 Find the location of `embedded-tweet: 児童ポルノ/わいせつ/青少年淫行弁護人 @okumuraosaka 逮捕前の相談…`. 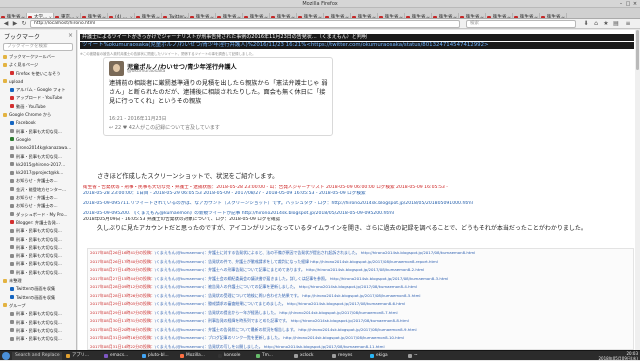

embedded-tweet: 児童ポルノ/わいせつ/青少年淫行弁護人 @okumuraosaka 逮捕前の相談… is located at coordinates (218, 96).